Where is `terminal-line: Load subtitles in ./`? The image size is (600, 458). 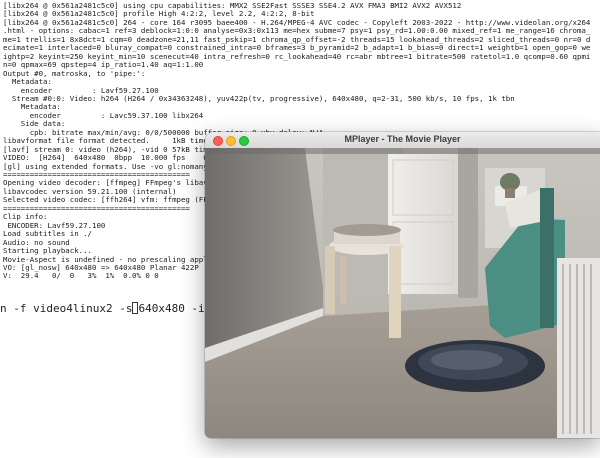
terminal-line: Load subtitles in ./ is located at coordinates (47, 234).